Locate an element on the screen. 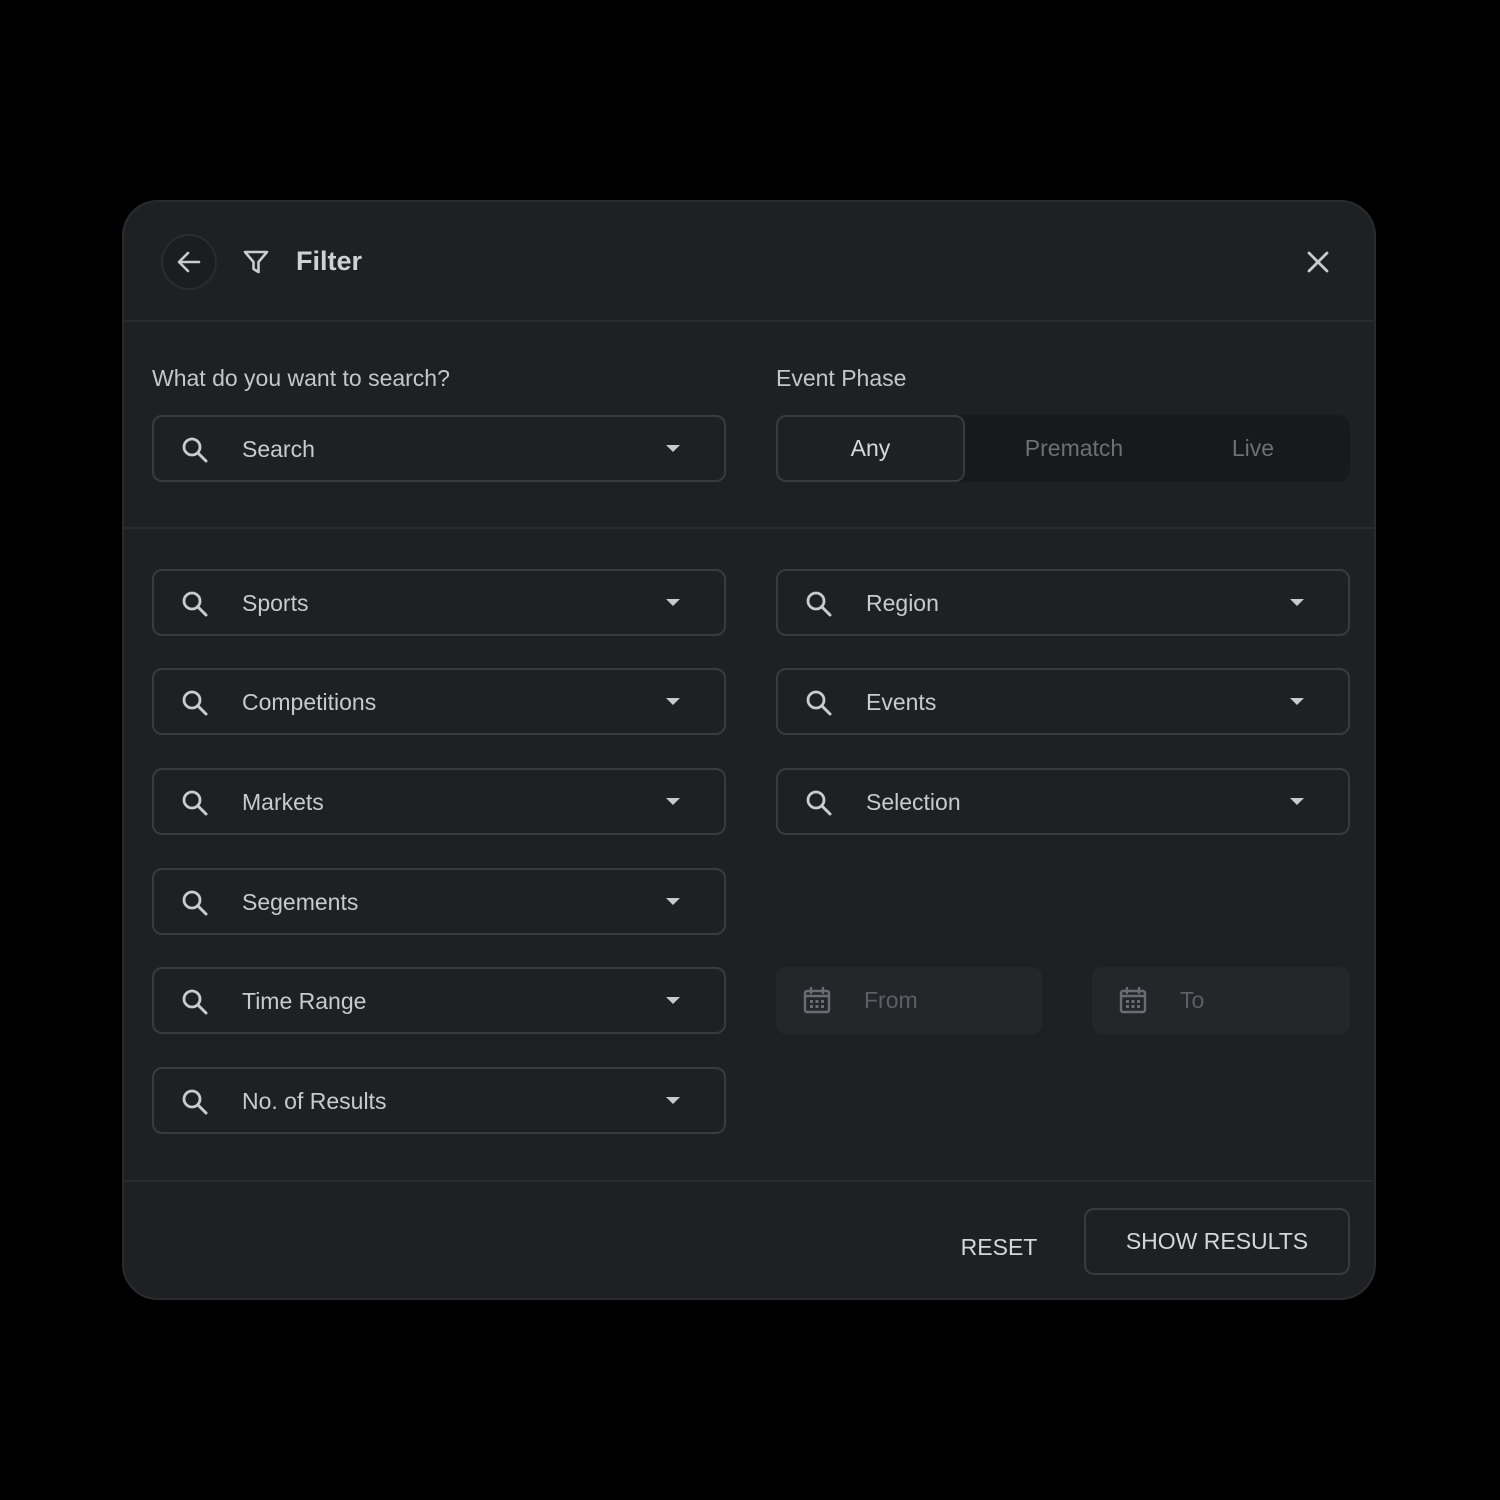 The height and width of the screenshot is (1500, 1500). event-phase-toggle: Any Prematch Live is located at coordinates (1063, 448).